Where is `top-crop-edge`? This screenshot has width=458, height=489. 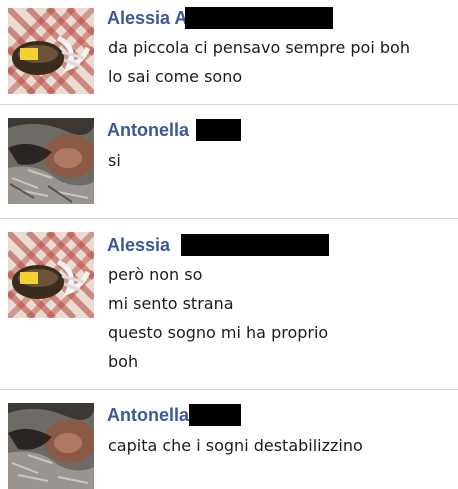
top-crop-edge is located at coordinates (229, 1).